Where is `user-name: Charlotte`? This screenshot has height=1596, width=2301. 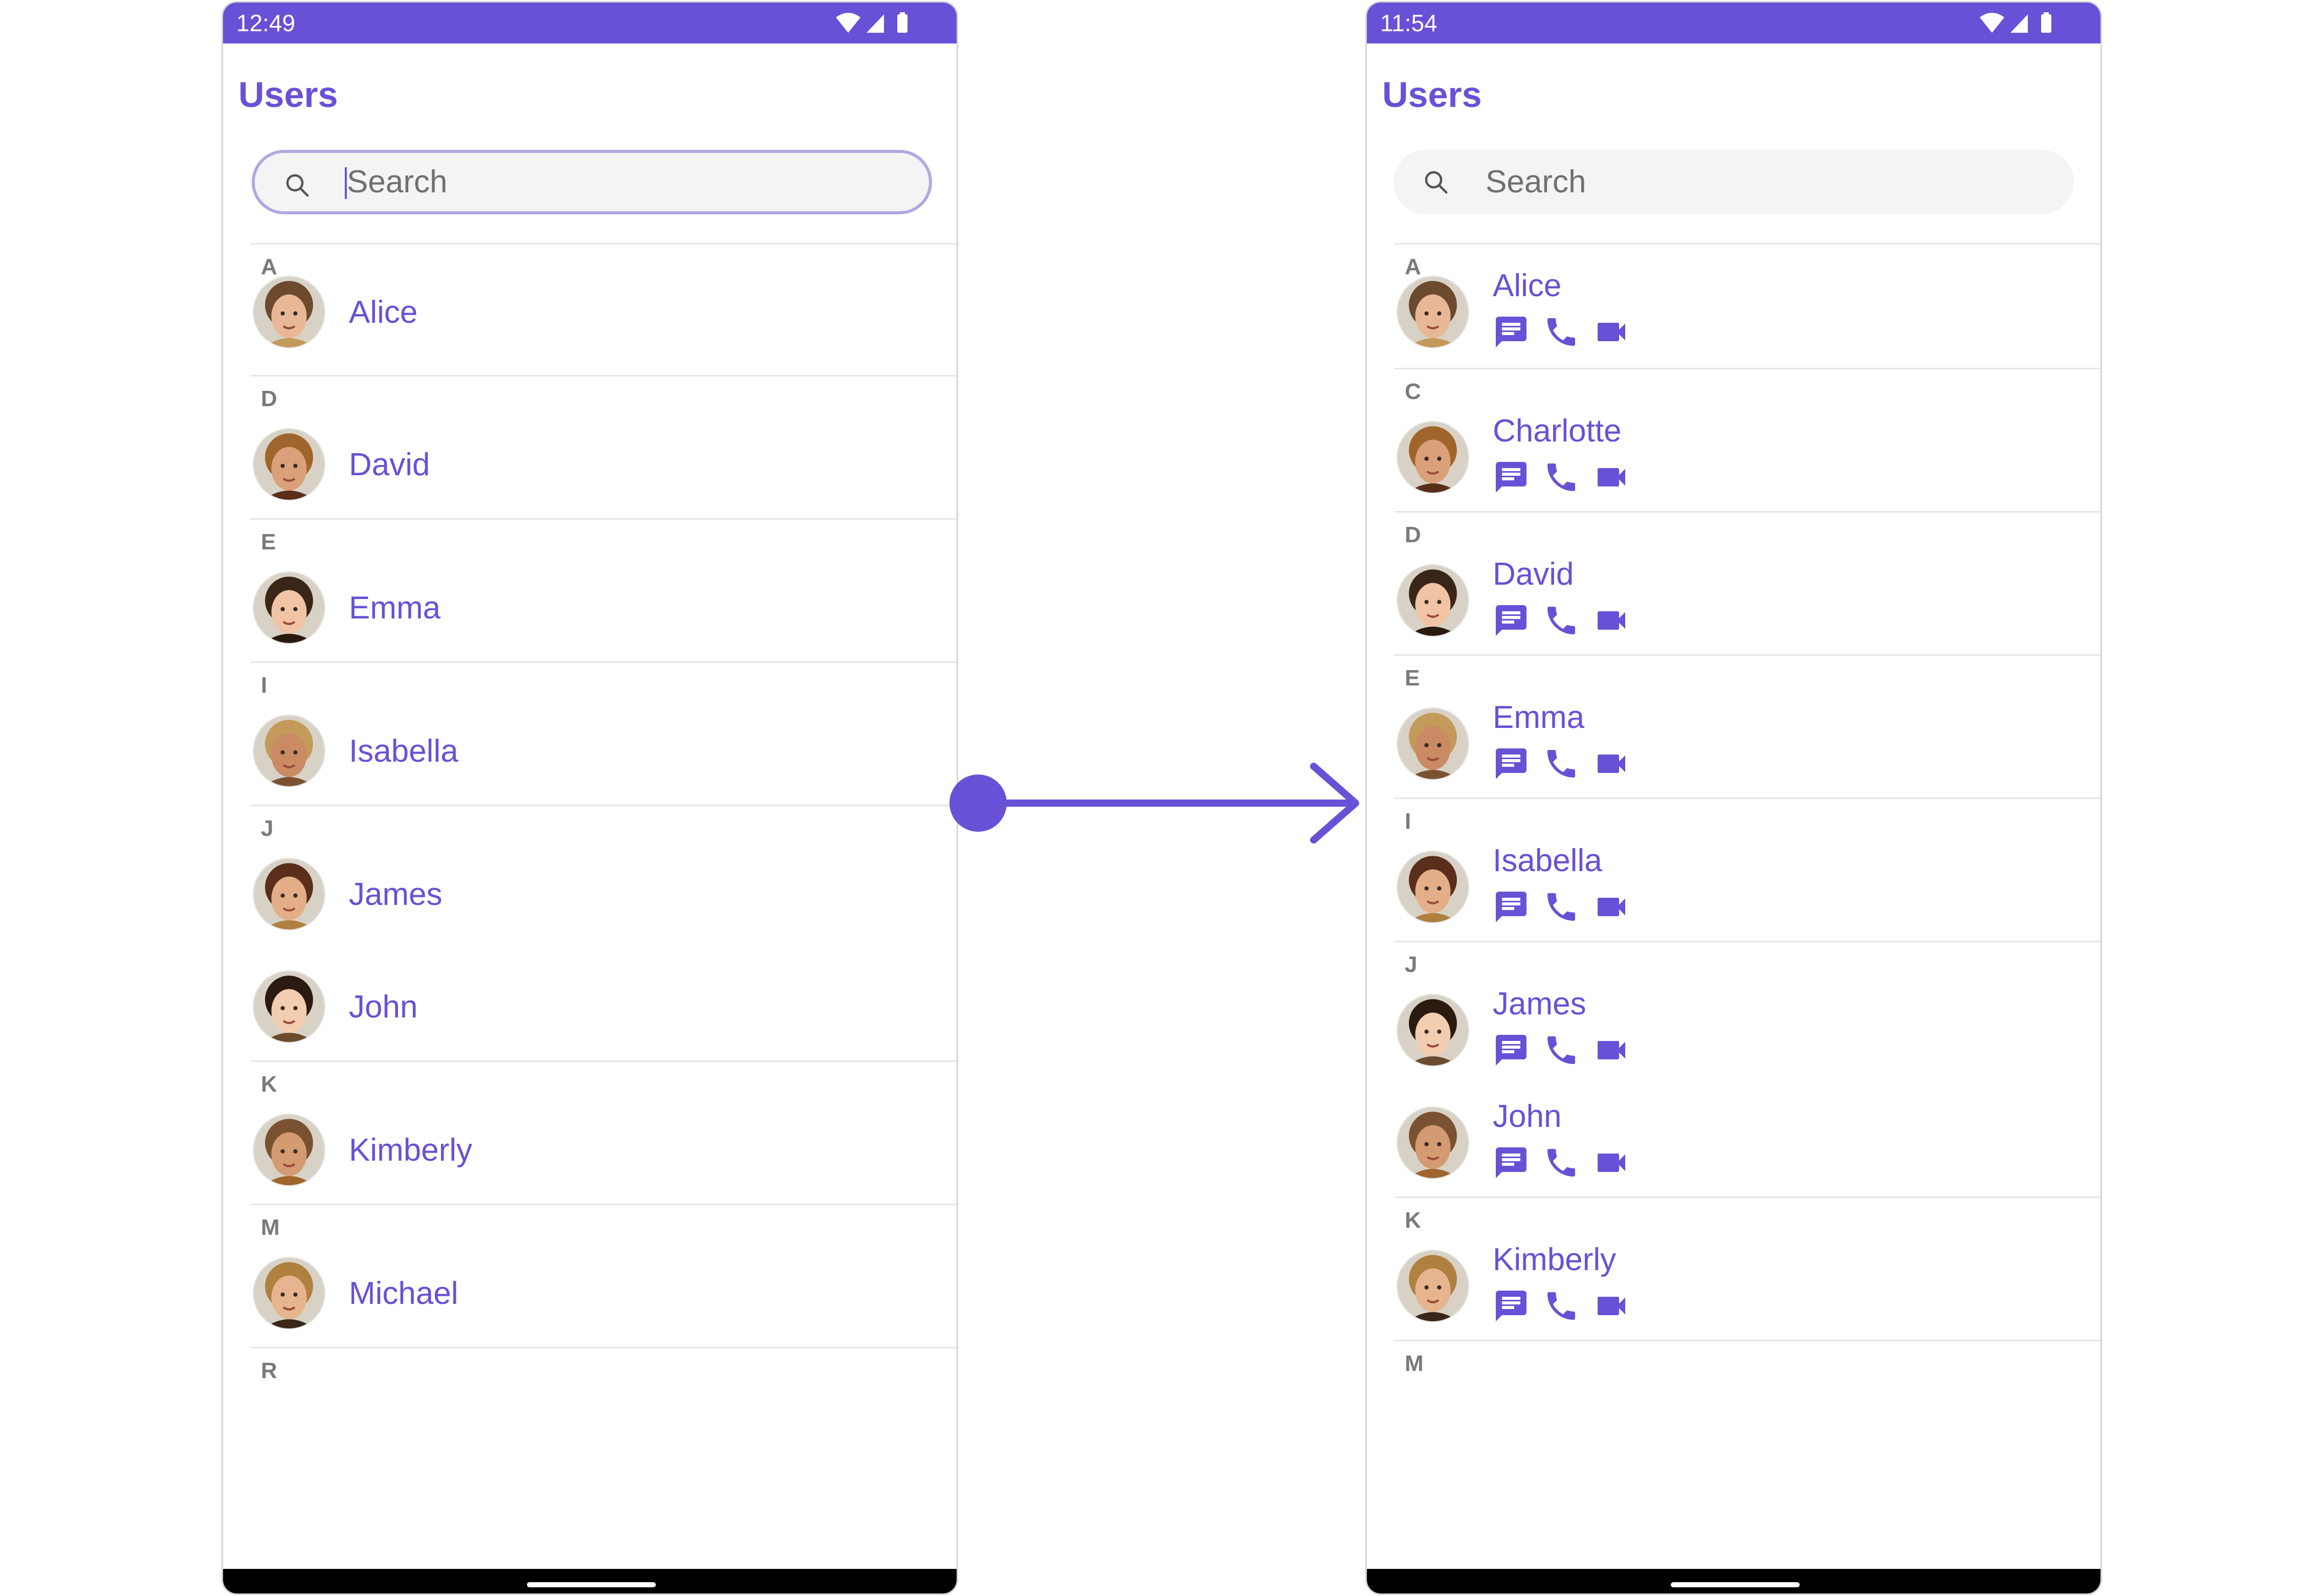
user-name: Charlotte is located at coordinates (1557, 431).